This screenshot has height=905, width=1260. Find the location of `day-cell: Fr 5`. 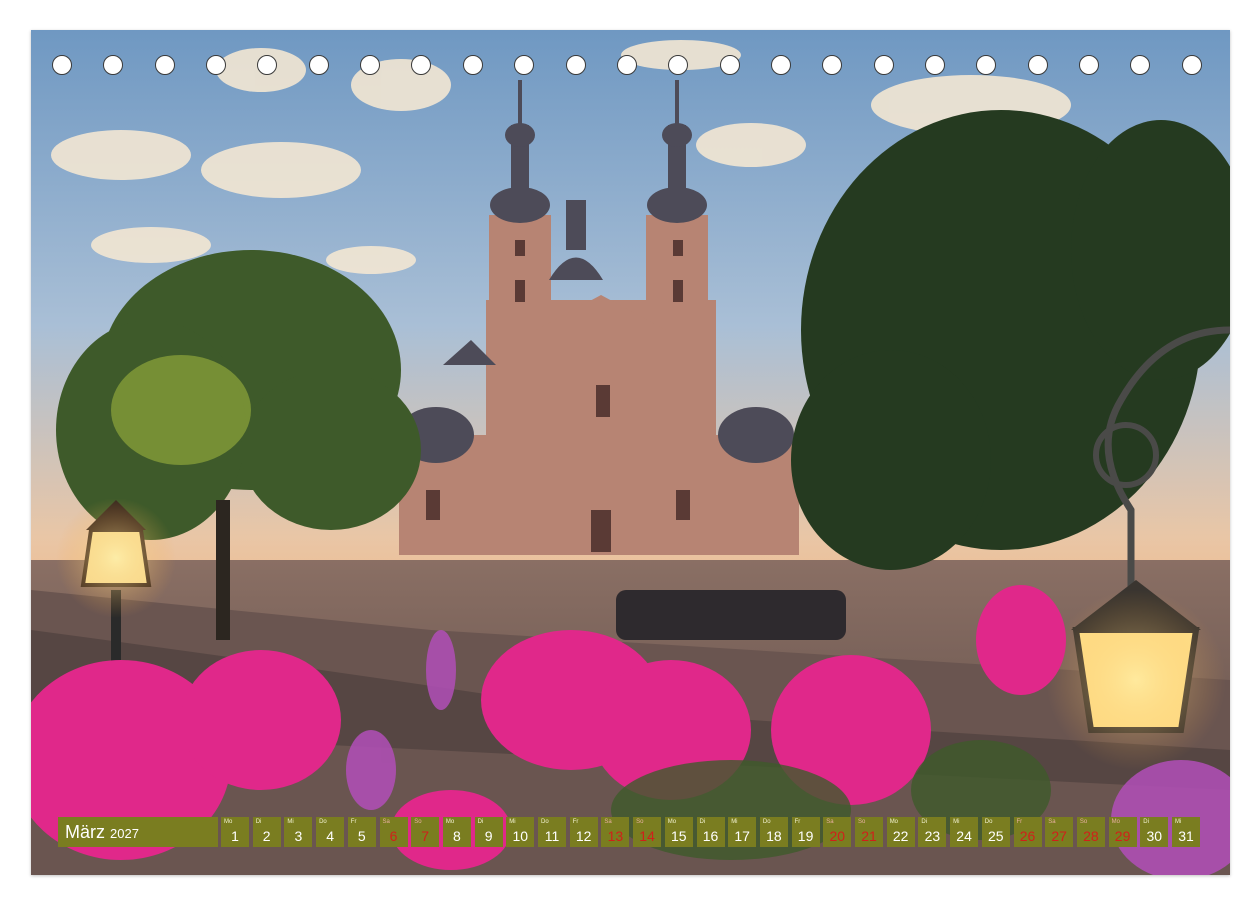

day-cell: Fr 5 is located at coordinates (361, 832).